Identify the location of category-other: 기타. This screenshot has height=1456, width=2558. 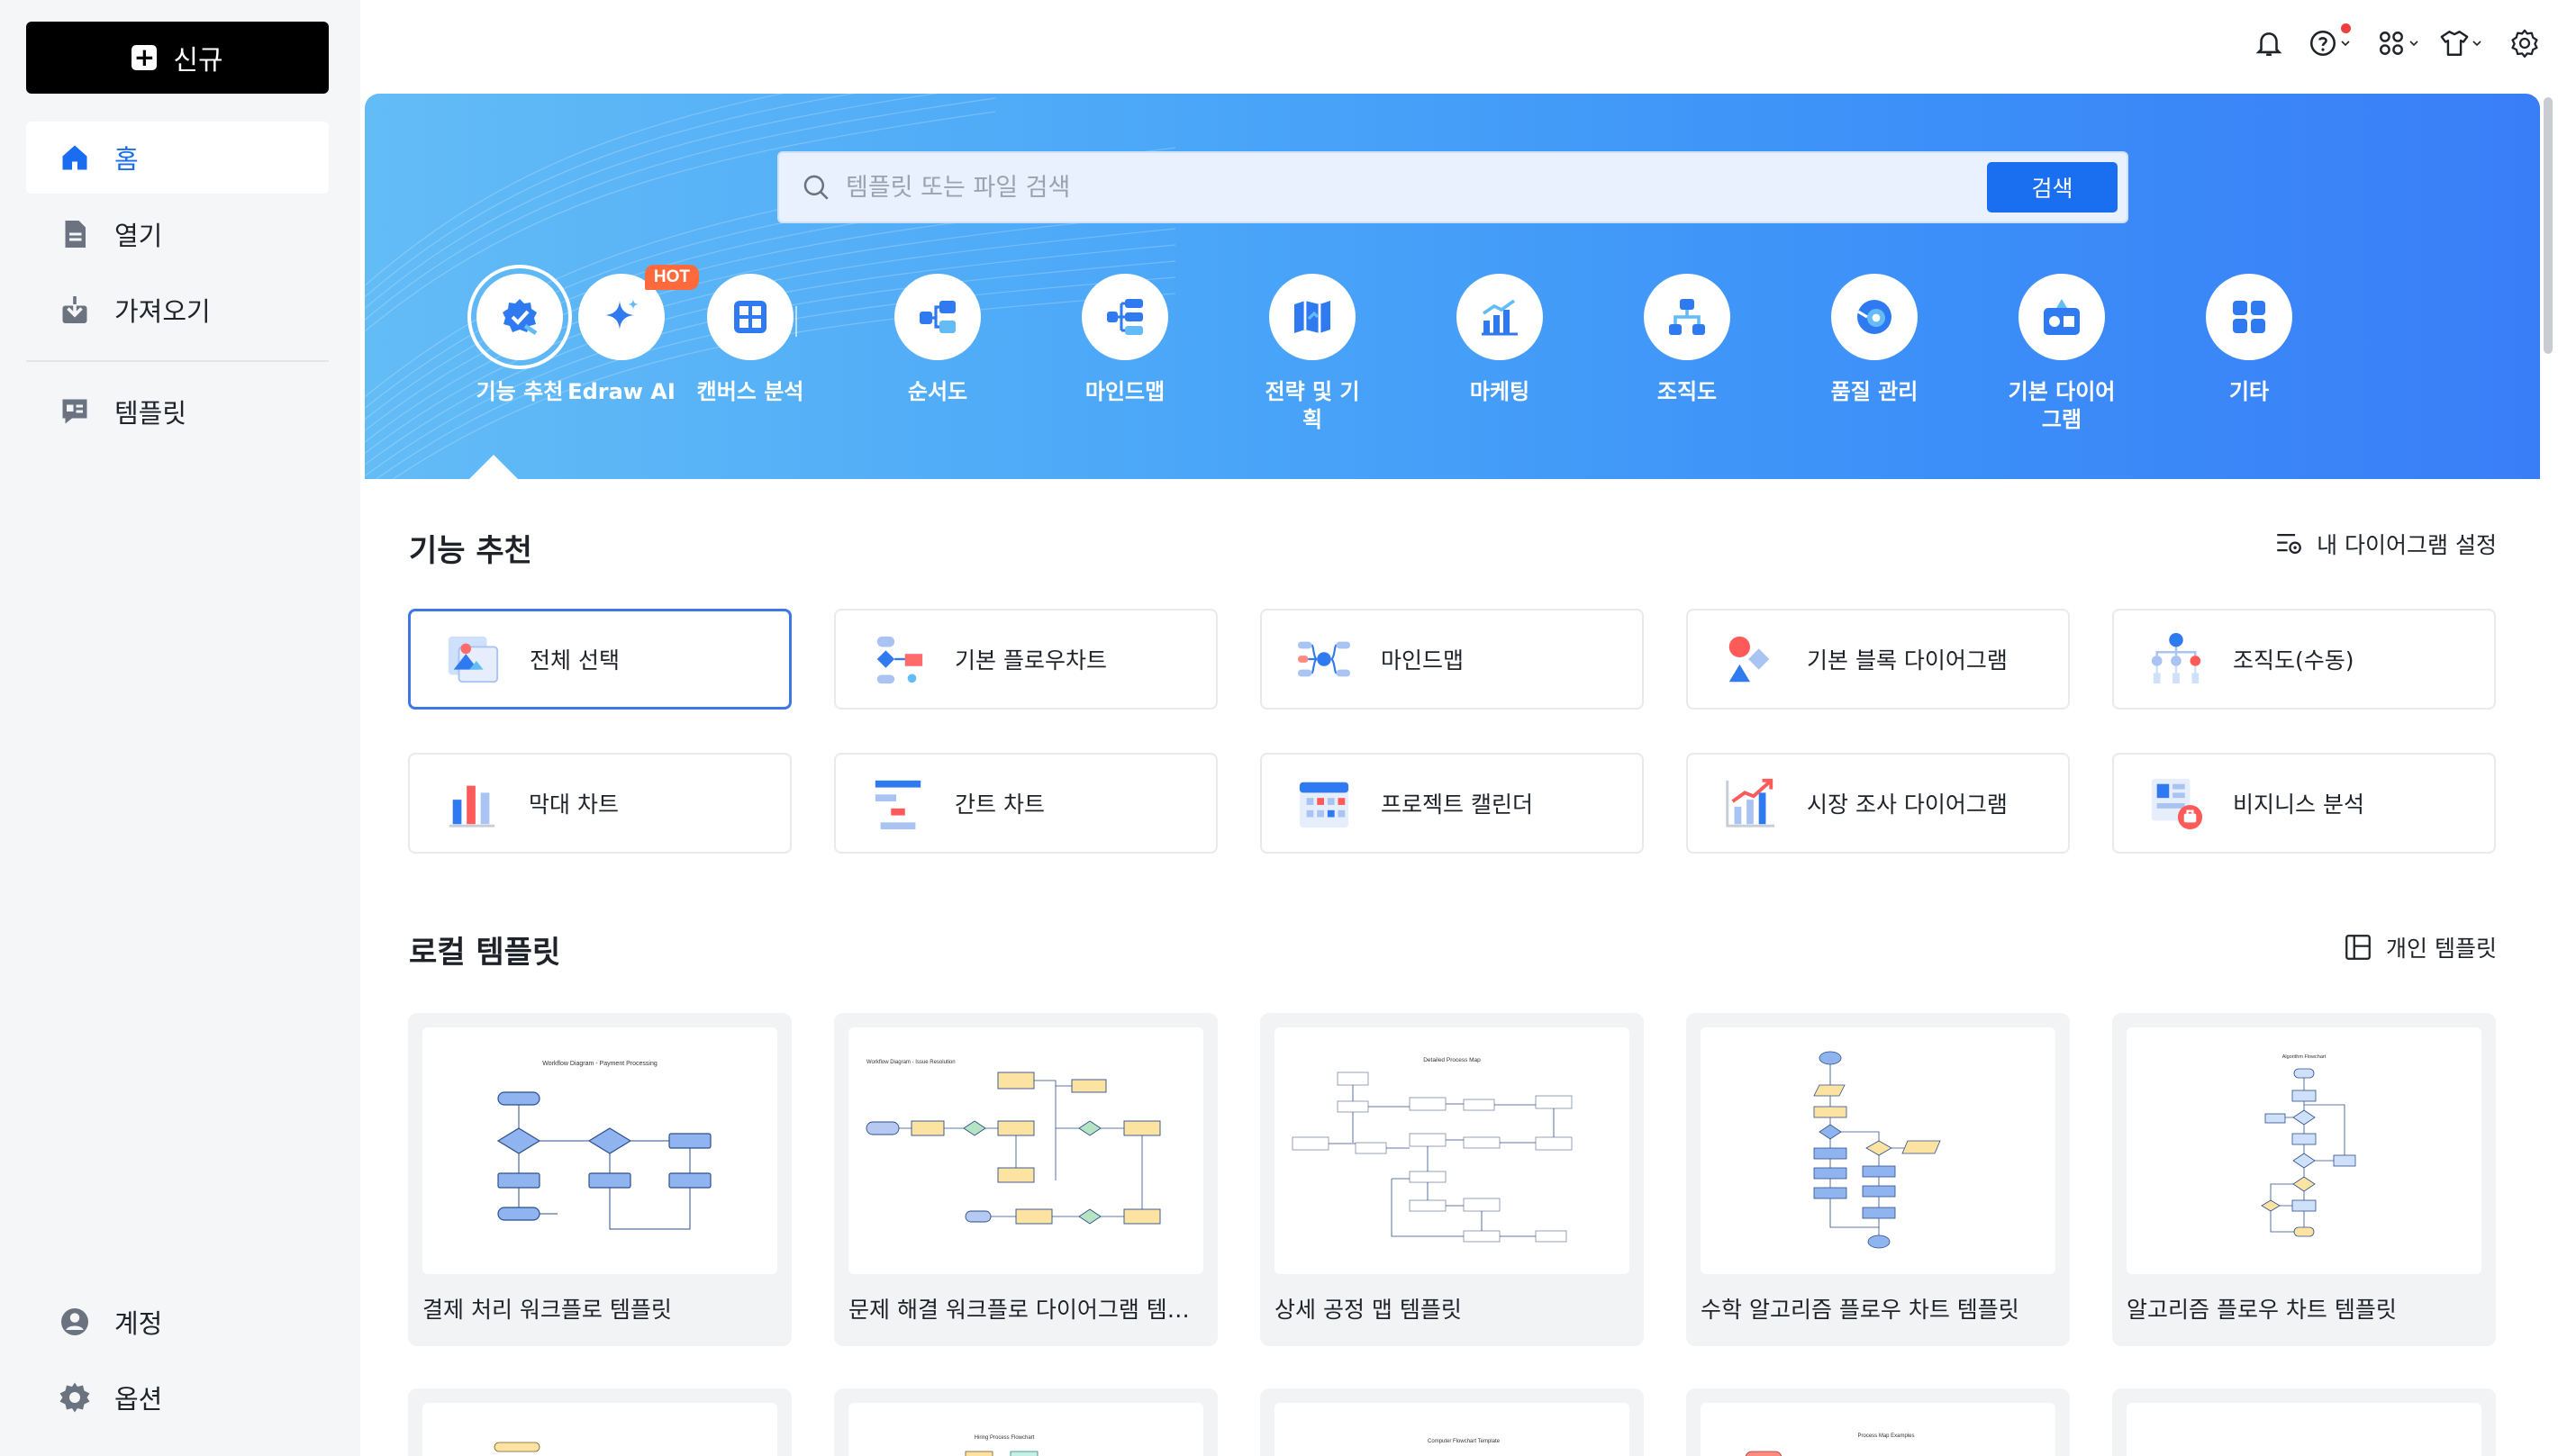
(2249, 340).